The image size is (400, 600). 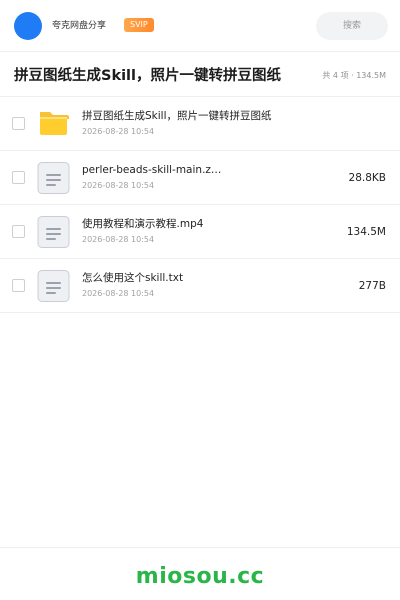 What do you see at coordinates (79, 26) in the screenshot?
I see `username: 夸克网盘分享` at bounding box center [79, 26].